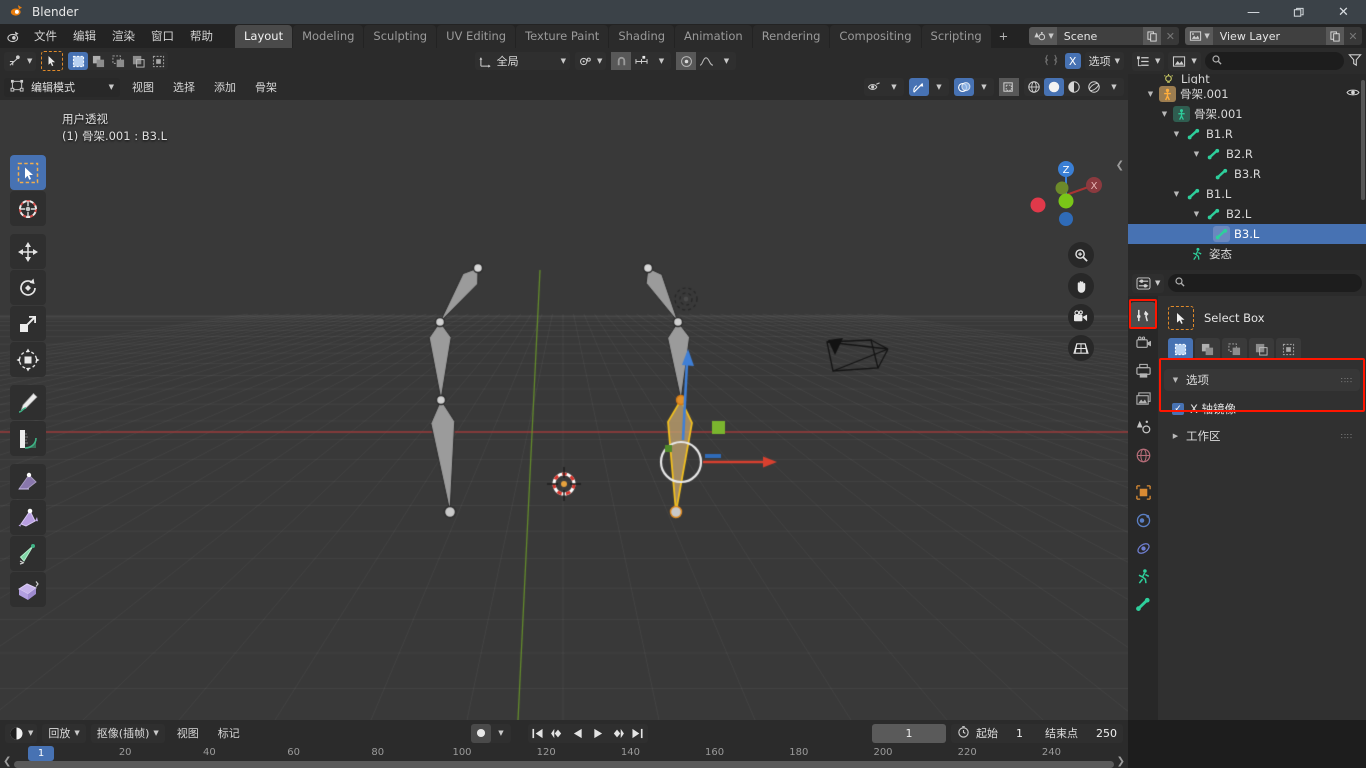  Describe the element at coordinates (984, 87) in the screenshot. I see `overlay-dropdown-caret: ▼` at that location.